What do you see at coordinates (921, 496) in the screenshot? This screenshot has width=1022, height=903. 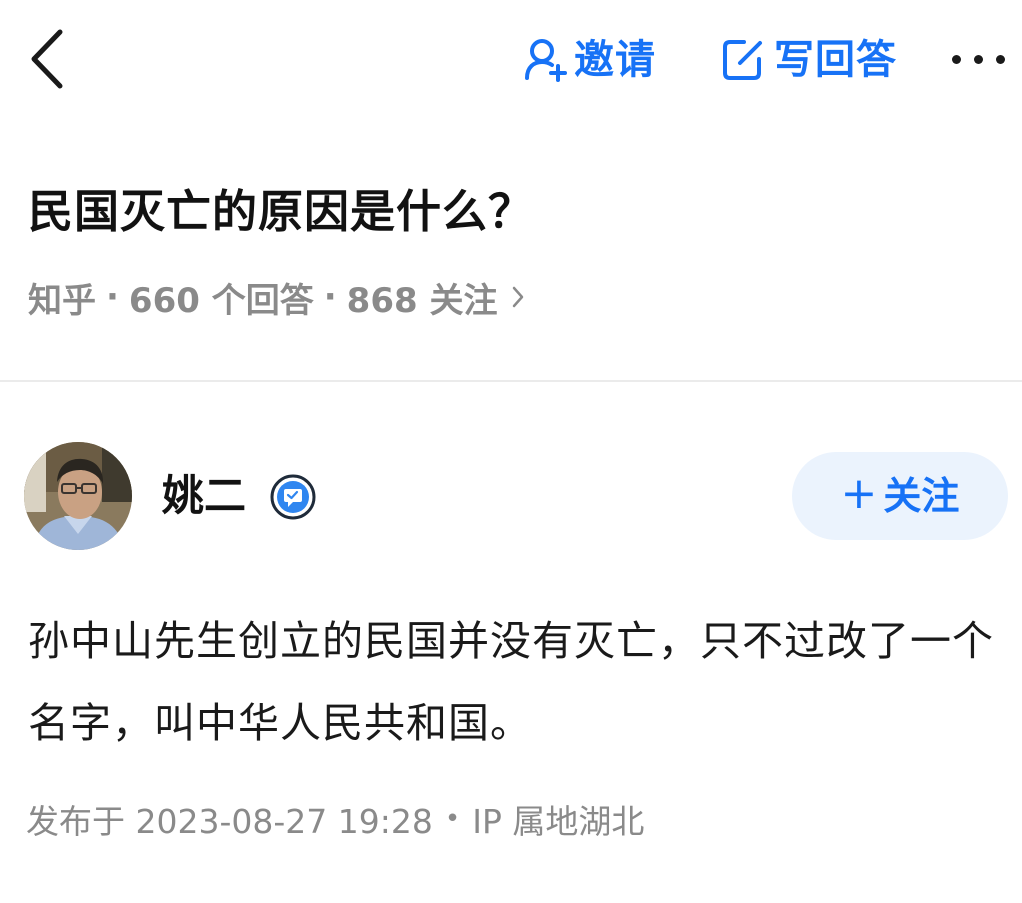 I see `follow-label: 关注` at bounding box center [921, 496].